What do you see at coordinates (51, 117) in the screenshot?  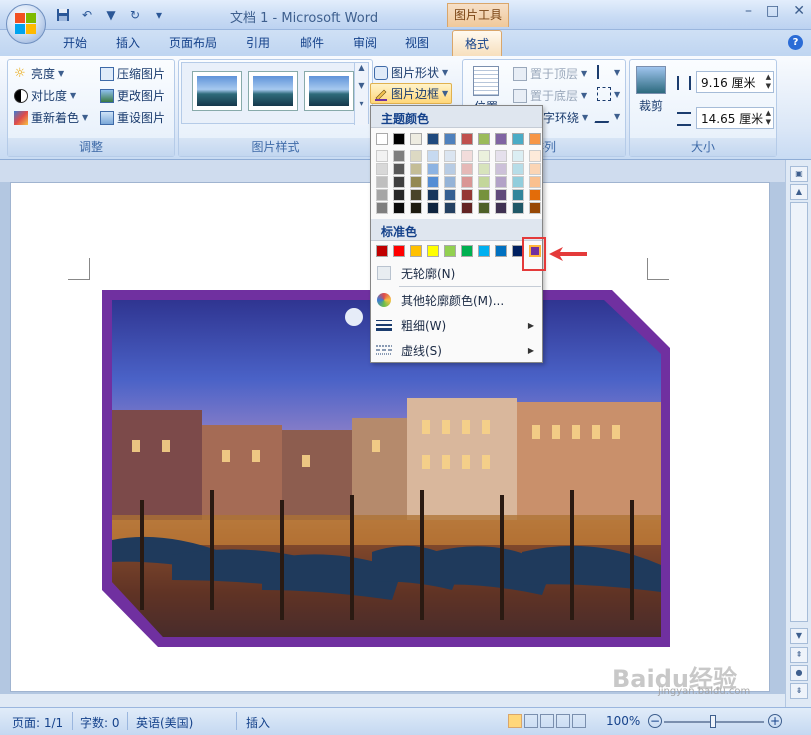 I see `recolor-button: 重新着色 ▼` at bounding box center [51, 117].